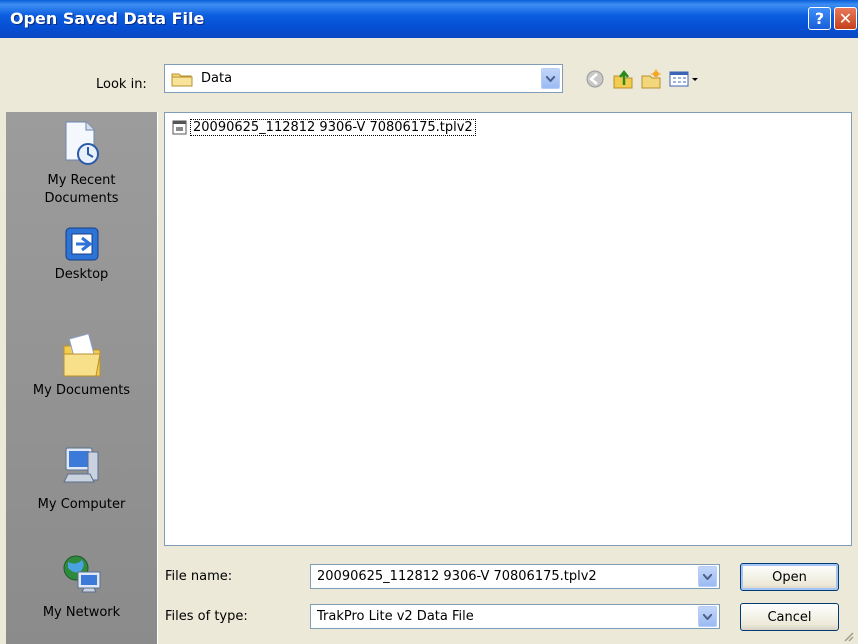 Image resolution: width=858 pixels, height=644 pixels. What do you see at coordinates (182, 80) in the screenshot?
I see `folder-icon` at bounding box center [182, 80].